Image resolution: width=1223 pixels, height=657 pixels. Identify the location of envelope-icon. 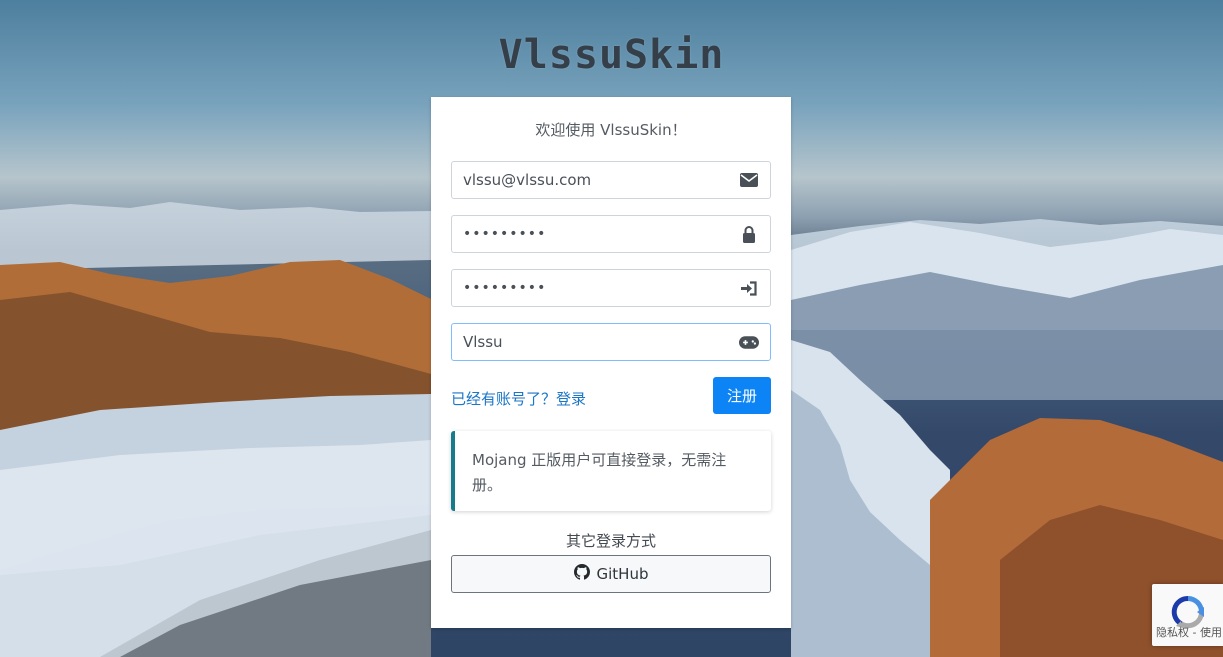
(749, 180).